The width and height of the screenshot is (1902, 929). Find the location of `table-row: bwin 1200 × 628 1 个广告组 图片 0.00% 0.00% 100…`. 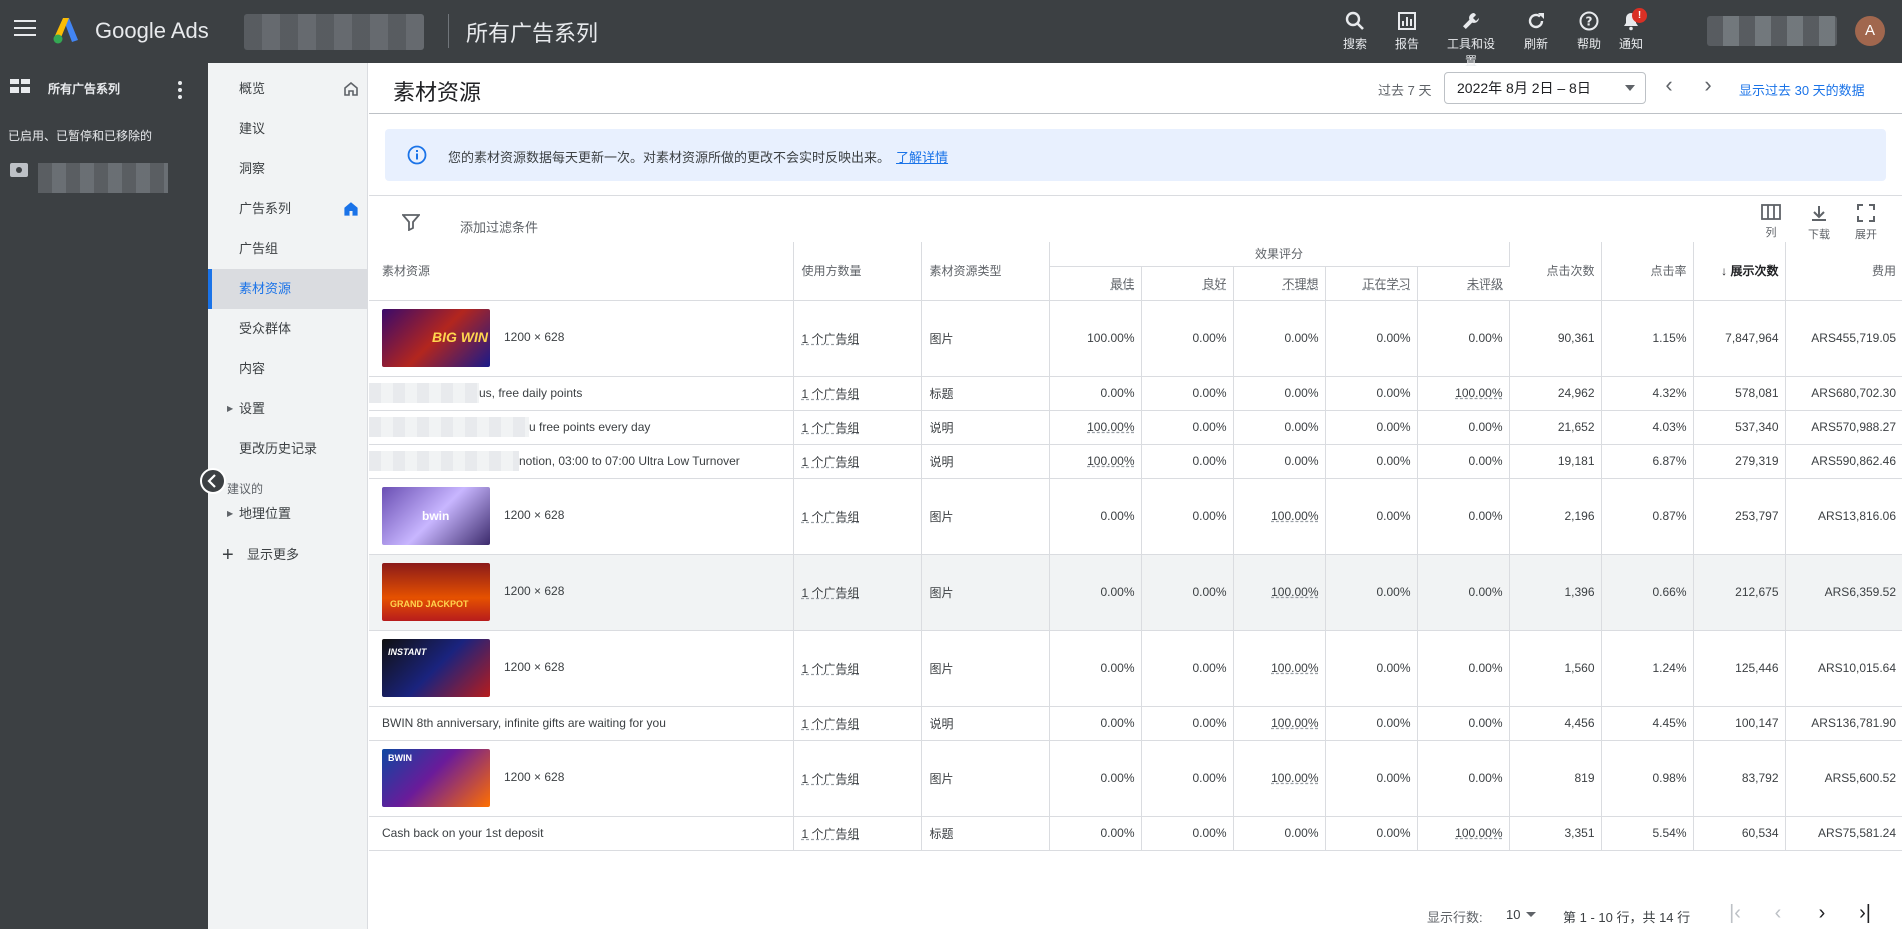

table-row: bwin 1200 × 628 1 个广告组 图片 0.00% 0.00% 100… is located at coordinates (1135, 516).